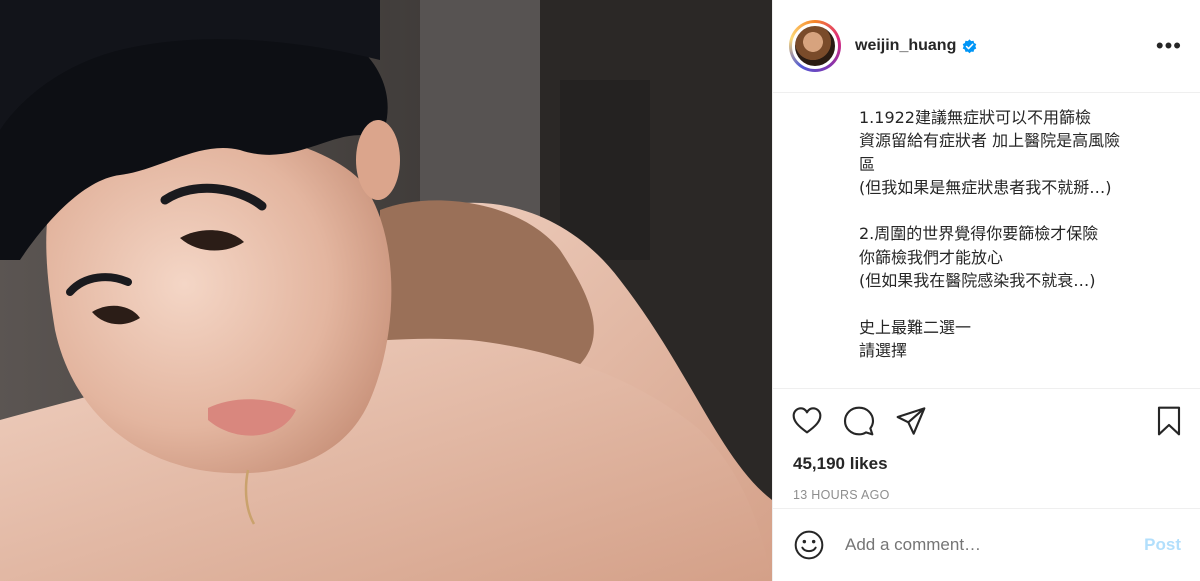 The height and width of the screenshot is (581, 1200). Describe the element at coordinates (986, 495) in the screenshot. I see `post-timestamp: 13 HOURS AGO` at that location.